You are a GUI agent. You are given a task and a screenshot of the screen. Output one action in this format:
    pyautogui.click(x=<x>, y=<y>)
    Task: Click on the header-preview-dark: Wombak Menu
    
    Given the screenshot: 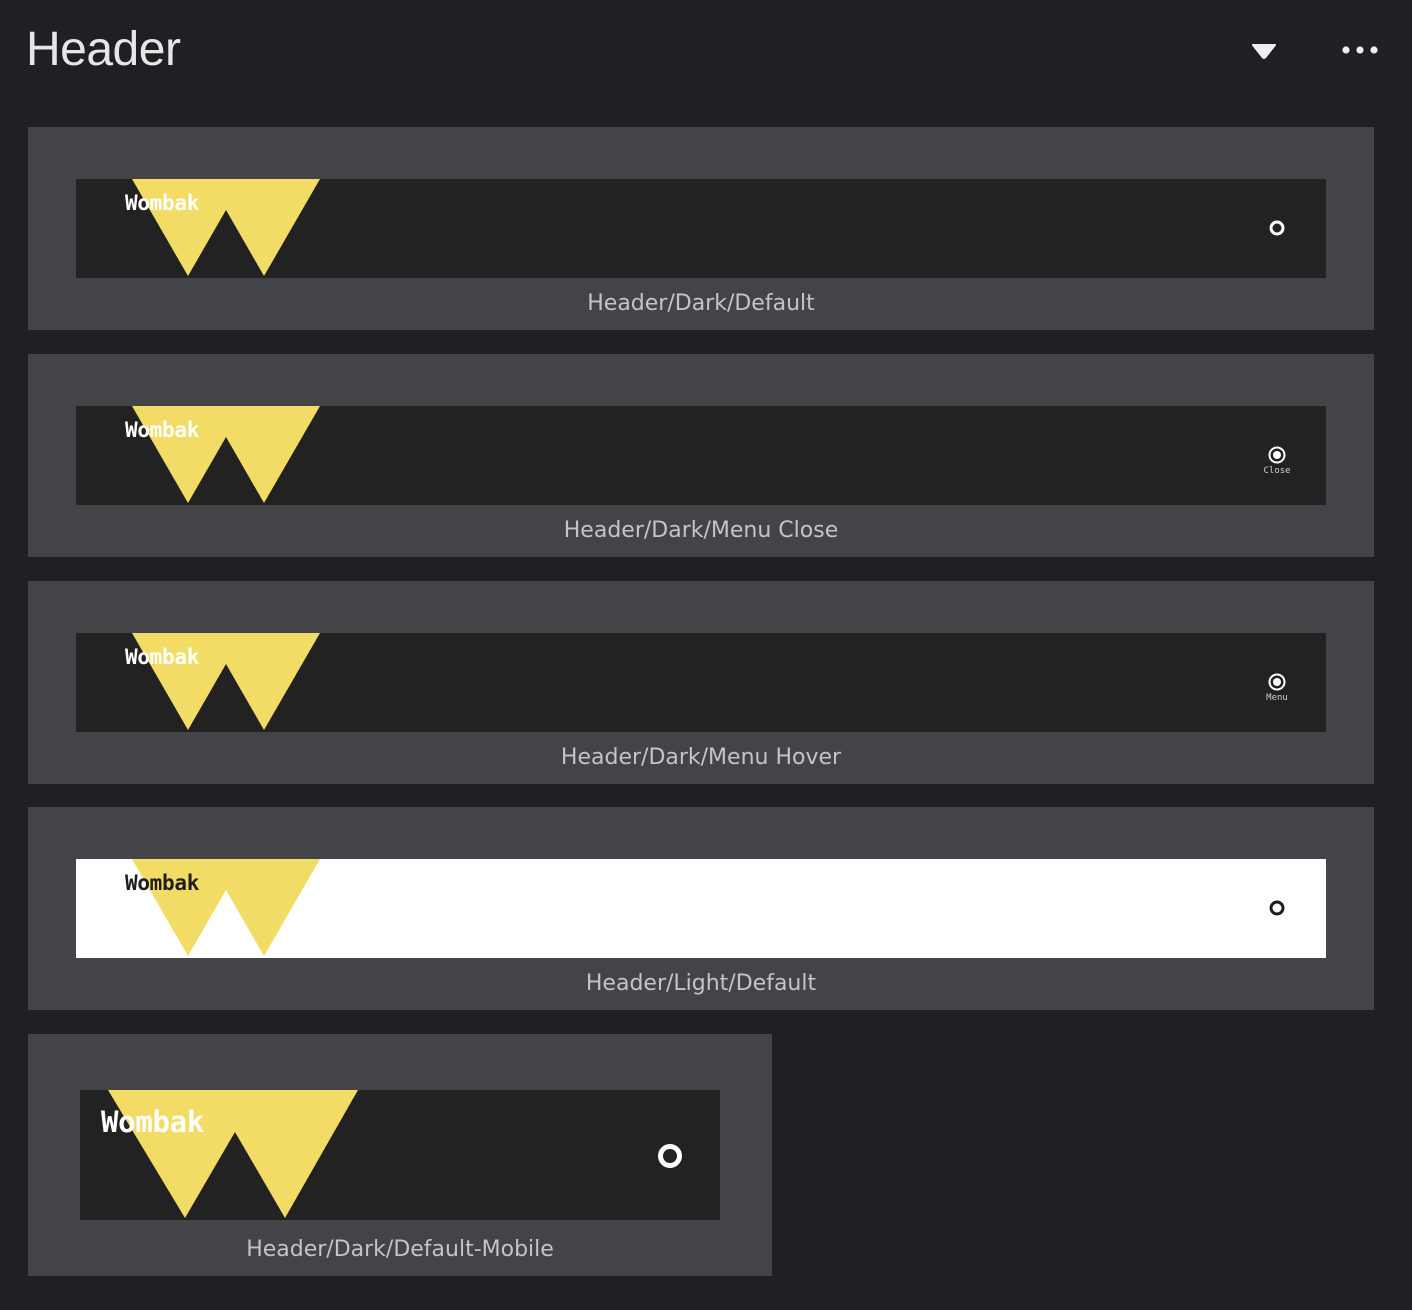 What is the action you would take?
    pyautogui.click(x=701, y=682)
    